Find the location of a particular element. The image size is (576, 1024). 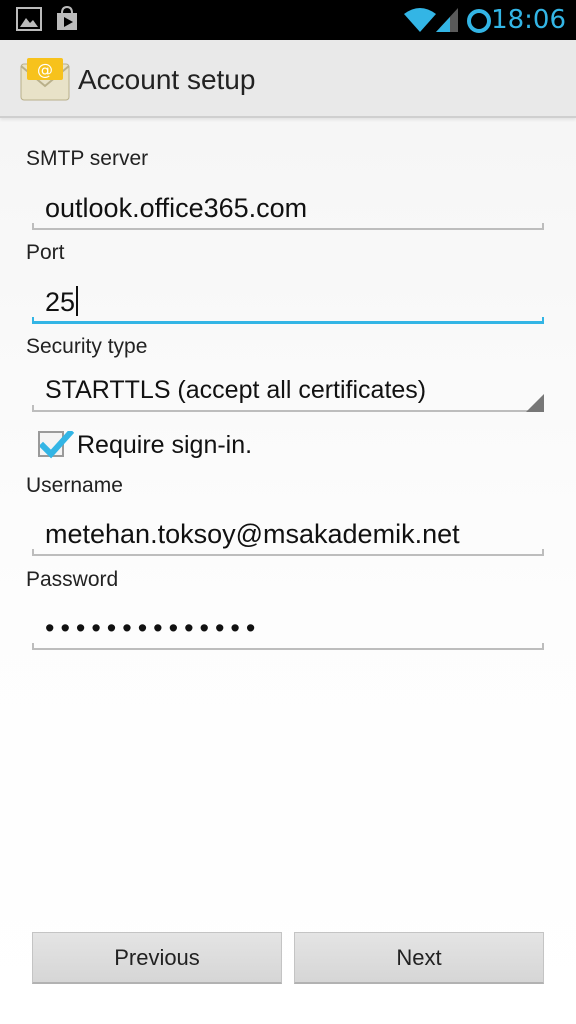

field-underline-focused is located at coordinates (288, 320).